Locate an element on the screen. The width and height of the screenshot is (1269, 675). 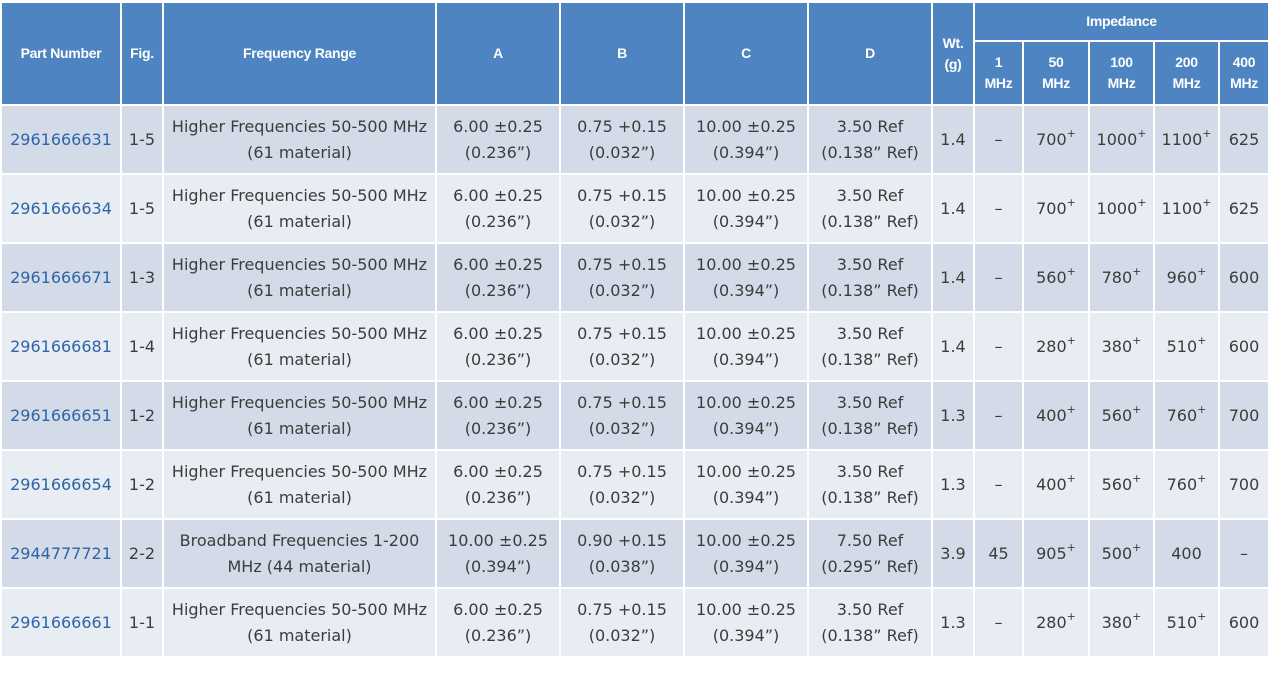
weight-cell: 1.4 is located at coordinates (953, 346).